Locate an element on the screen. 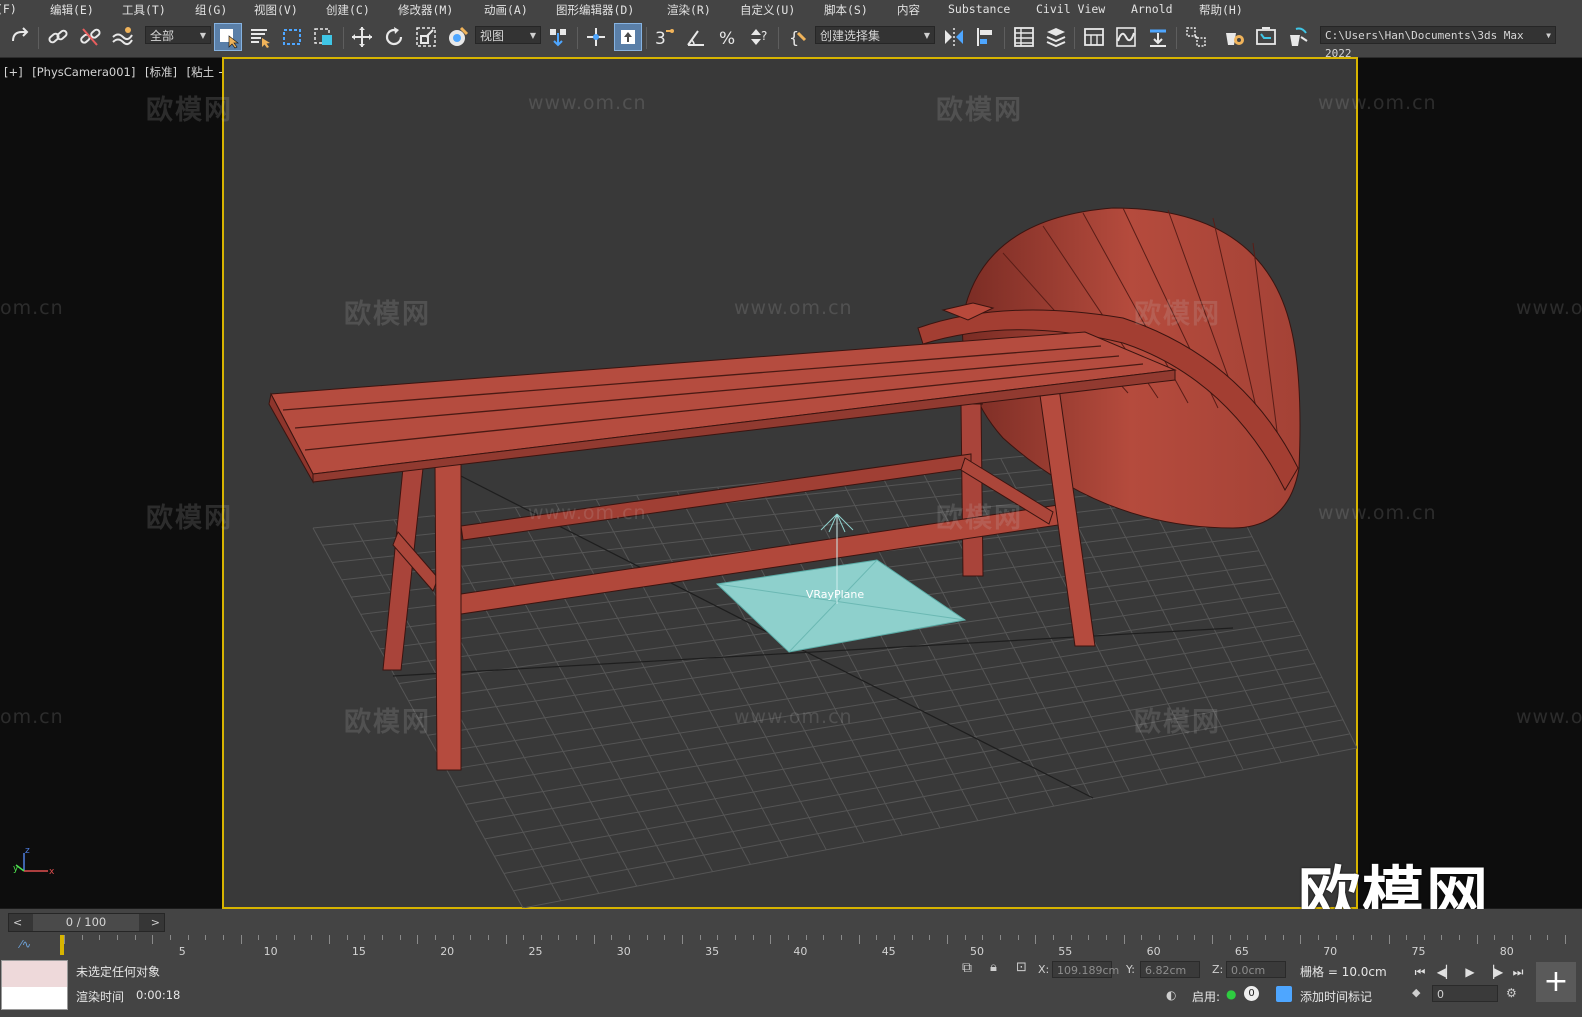 Image resolution: width=1582 pixels, height=1017 pixels. timeline-tick-label: 80 is located at coordinates (1506, 951).